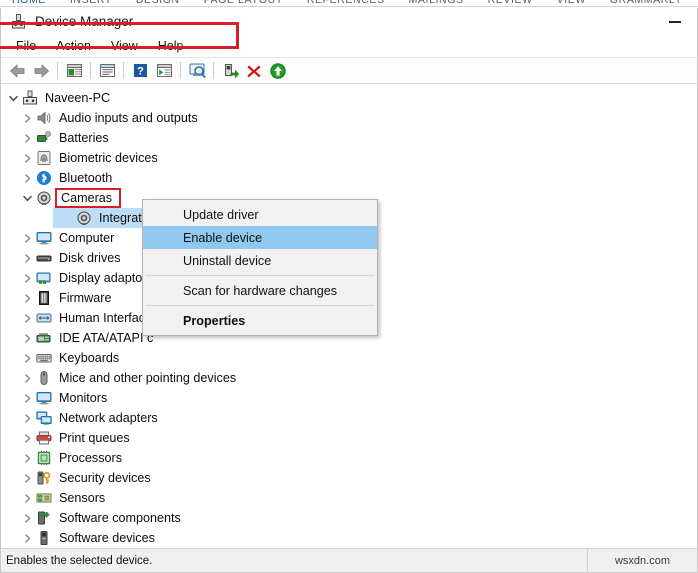  Describe the element at coordinates (17, 71) in the screenshot. I see `back-arrow-icon` at that location.